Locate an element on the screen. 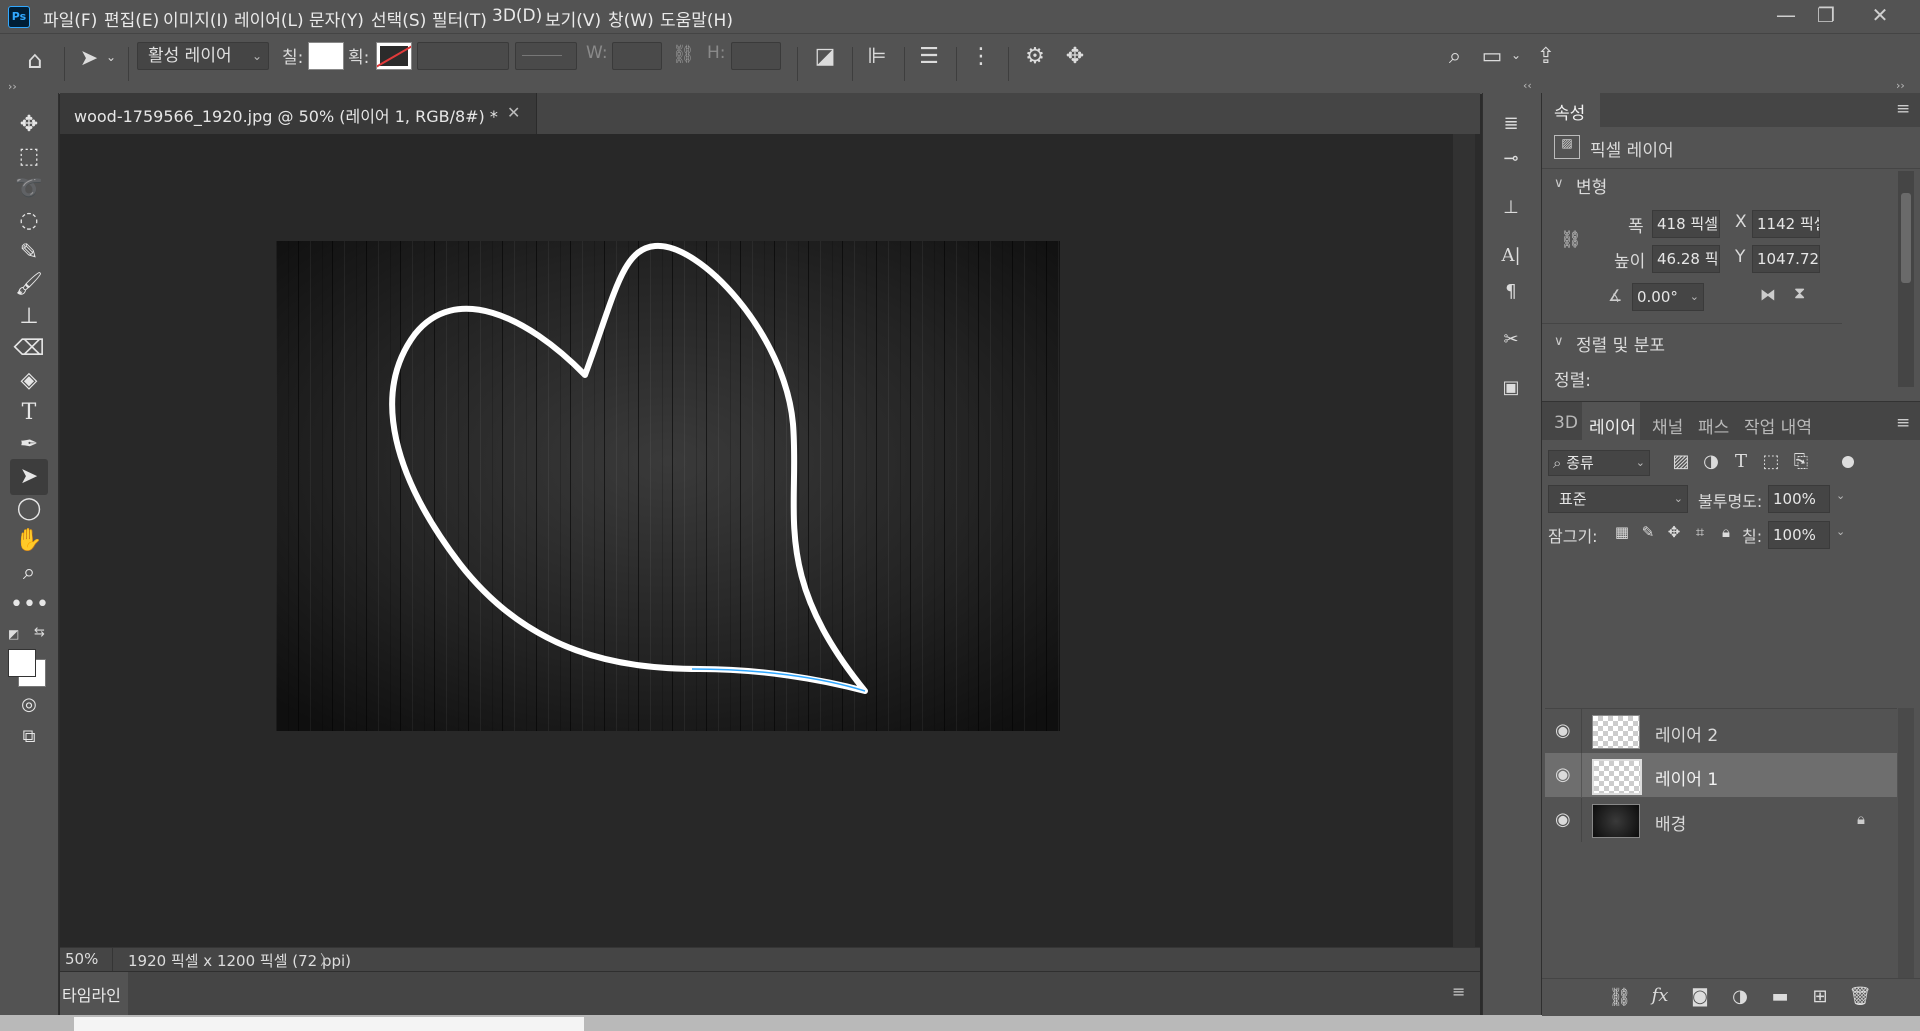 Image resolution: width=1920 pixels, height=1031 pixels. menu-type: 문자(Y) is located at coordinates (336, 18).